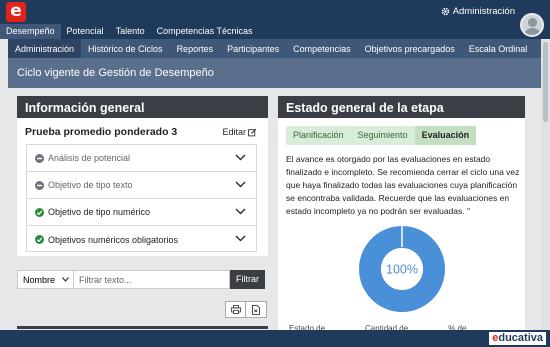 The width and height of the screenshot is (550, 347). I want to click on edit-icon, so click(252, 132).